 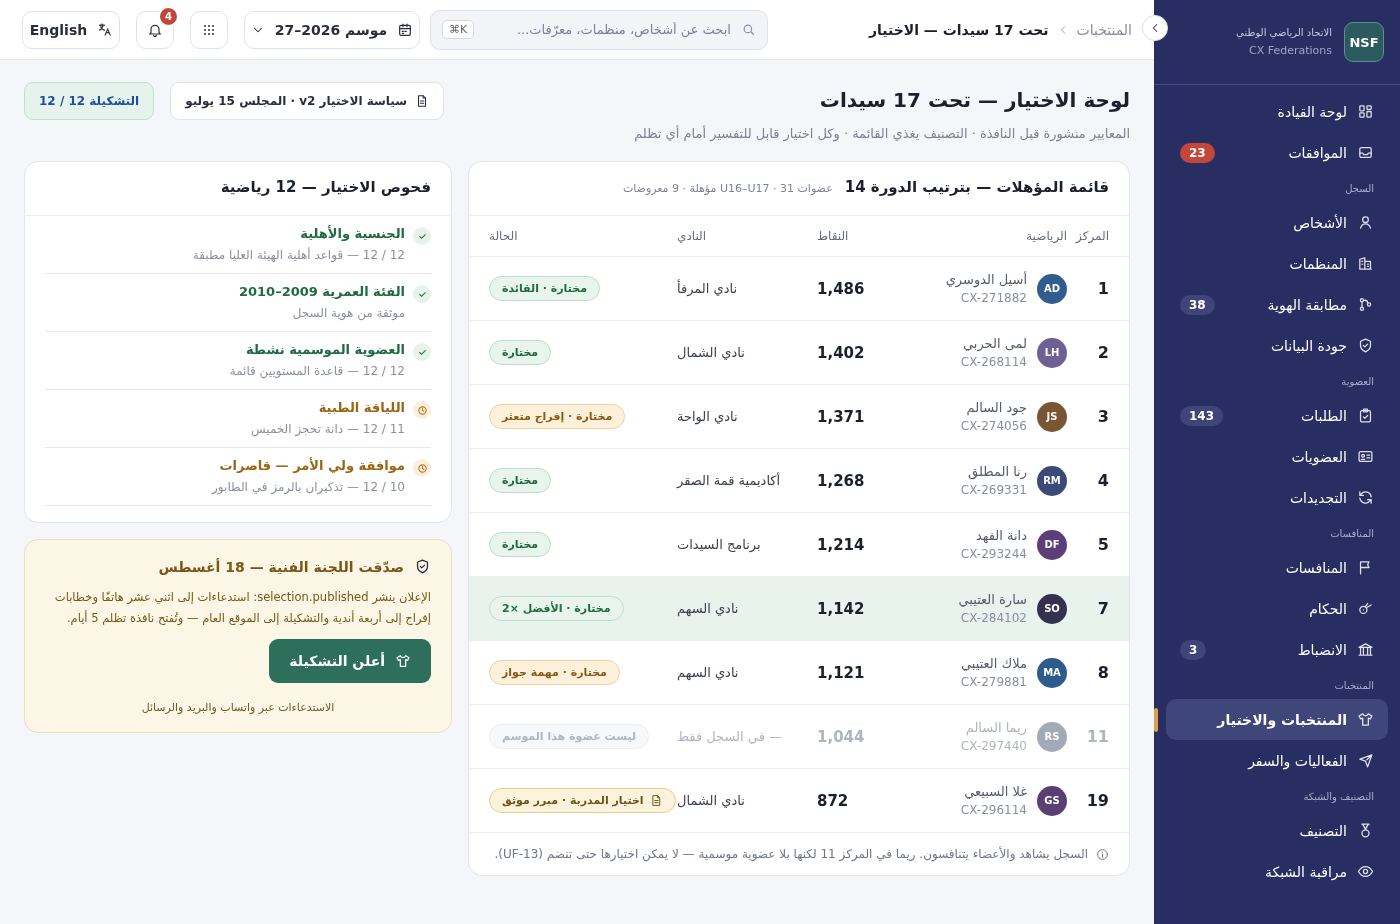 I want to click on avatar: RM, so click(x=1052, y=480).